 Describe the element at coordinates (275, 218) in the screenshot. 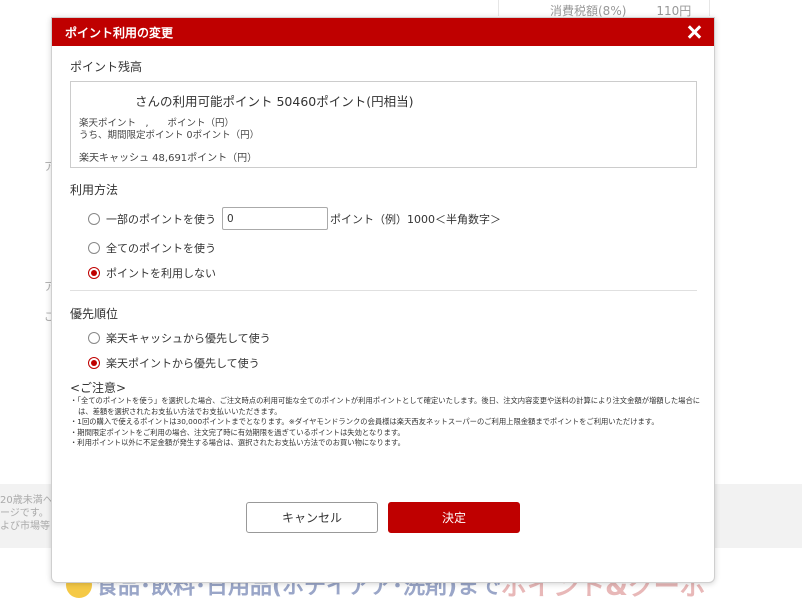

I see `point-amount-input` at that location.